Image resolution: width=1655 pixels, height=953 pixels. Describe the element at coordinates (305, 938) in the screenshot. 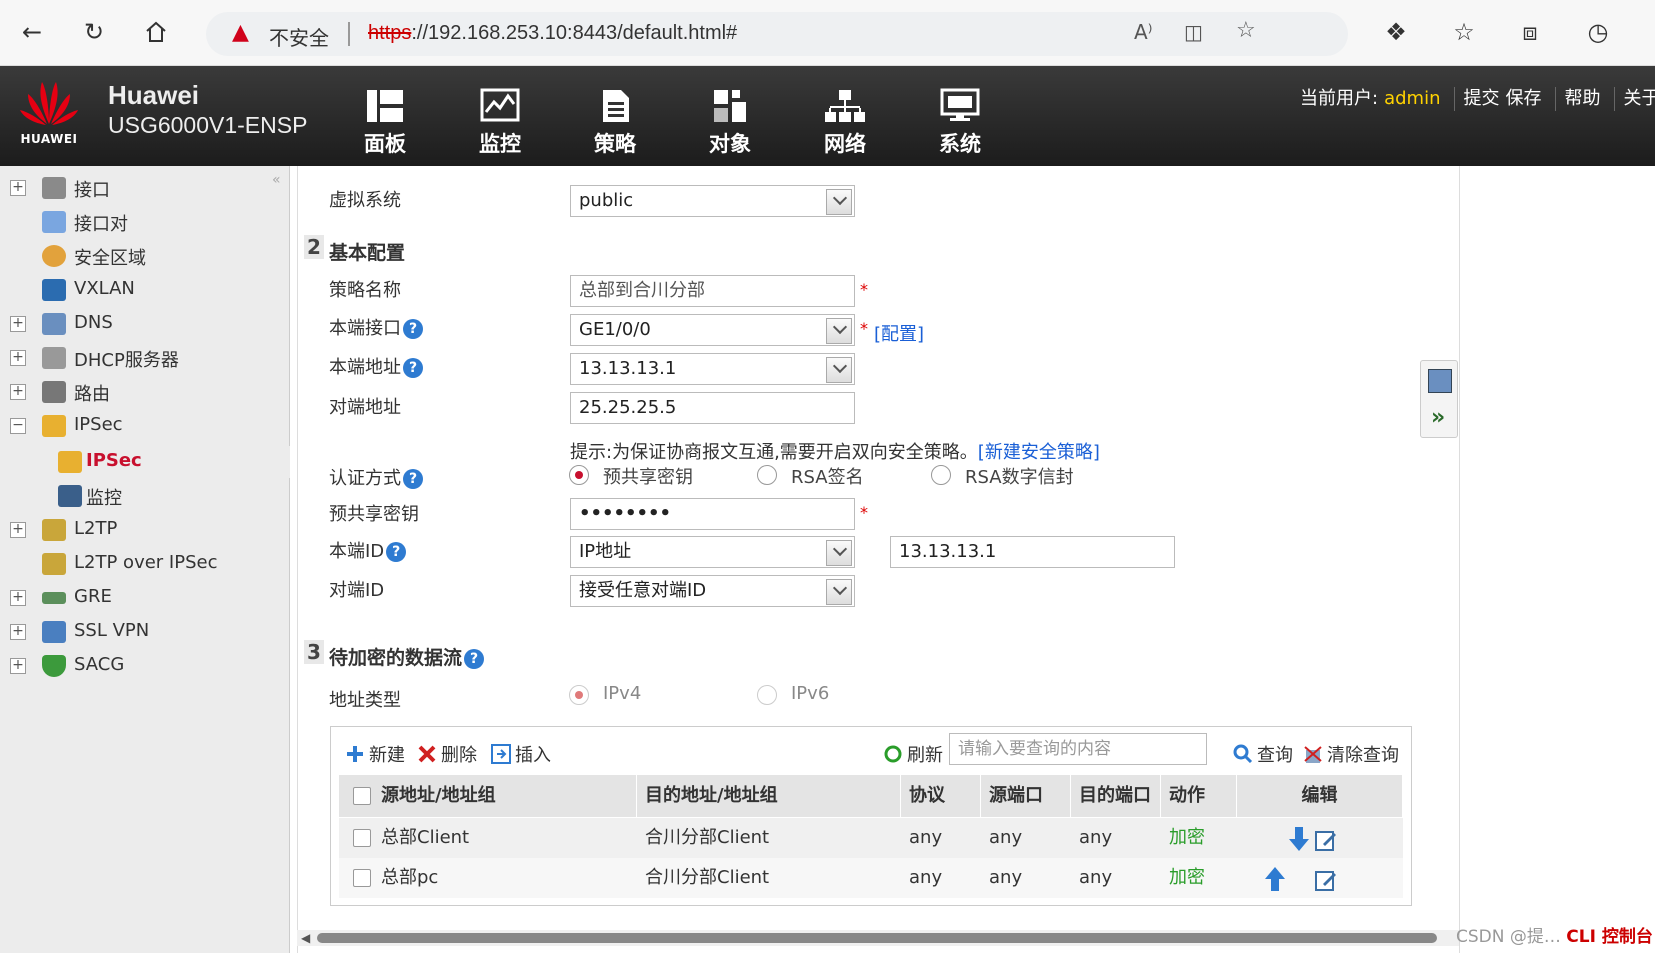

I see `scroll-left-icon: ◀` at that location.